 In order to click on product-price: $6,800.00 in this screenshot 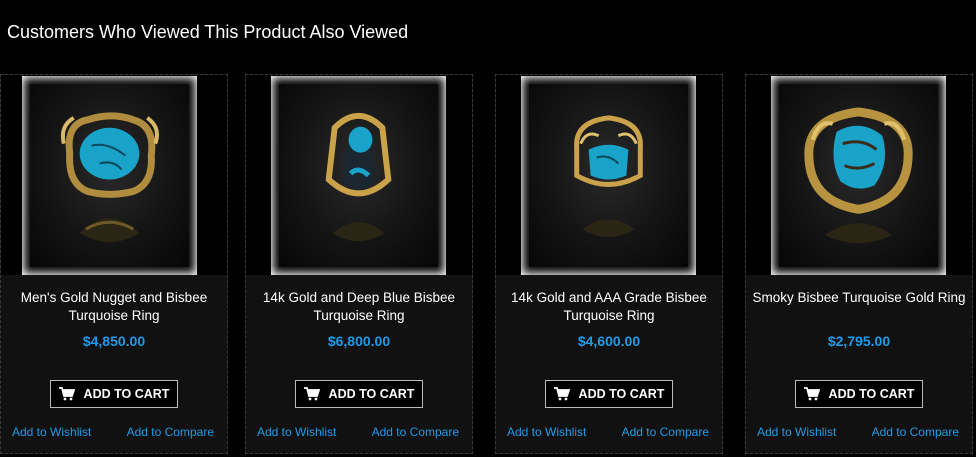, I will do `click(359, 341)`.